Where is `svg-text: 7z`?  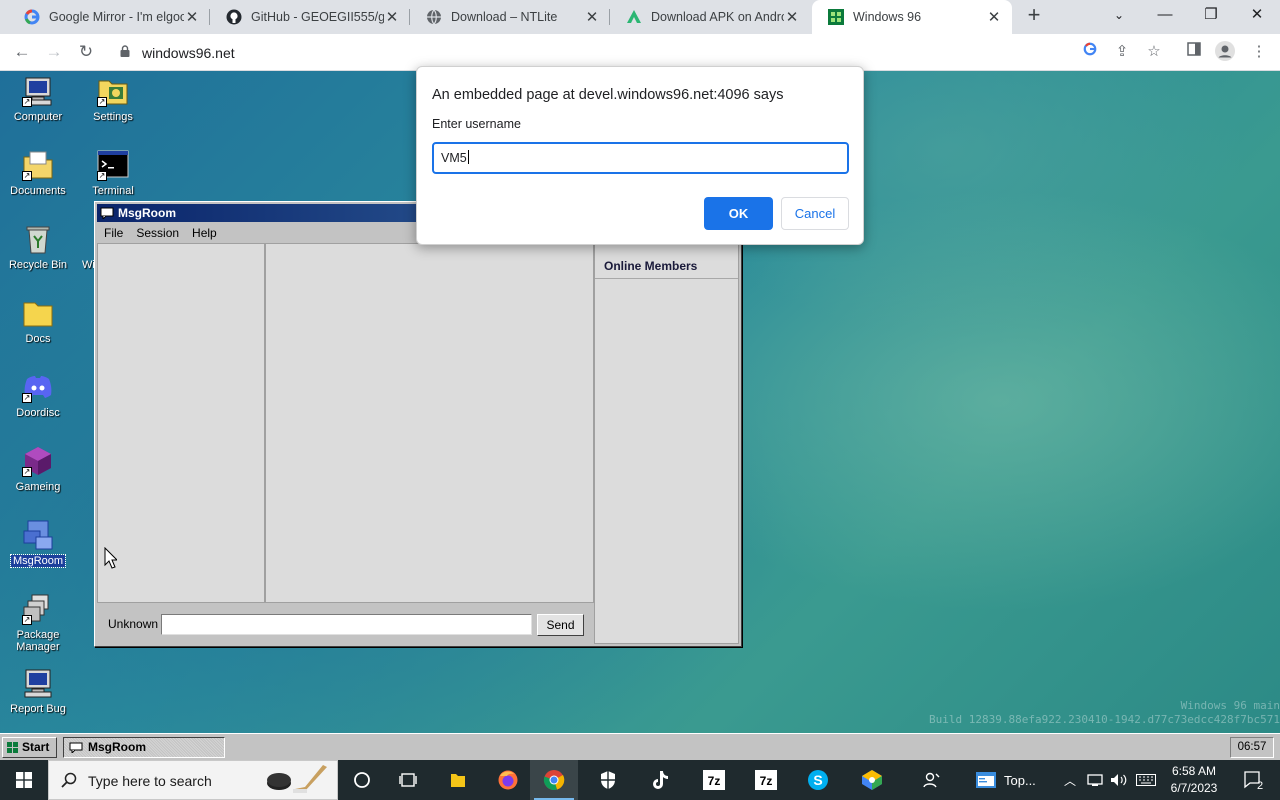
svg-text: 7z is located at coordinates (766, 781).